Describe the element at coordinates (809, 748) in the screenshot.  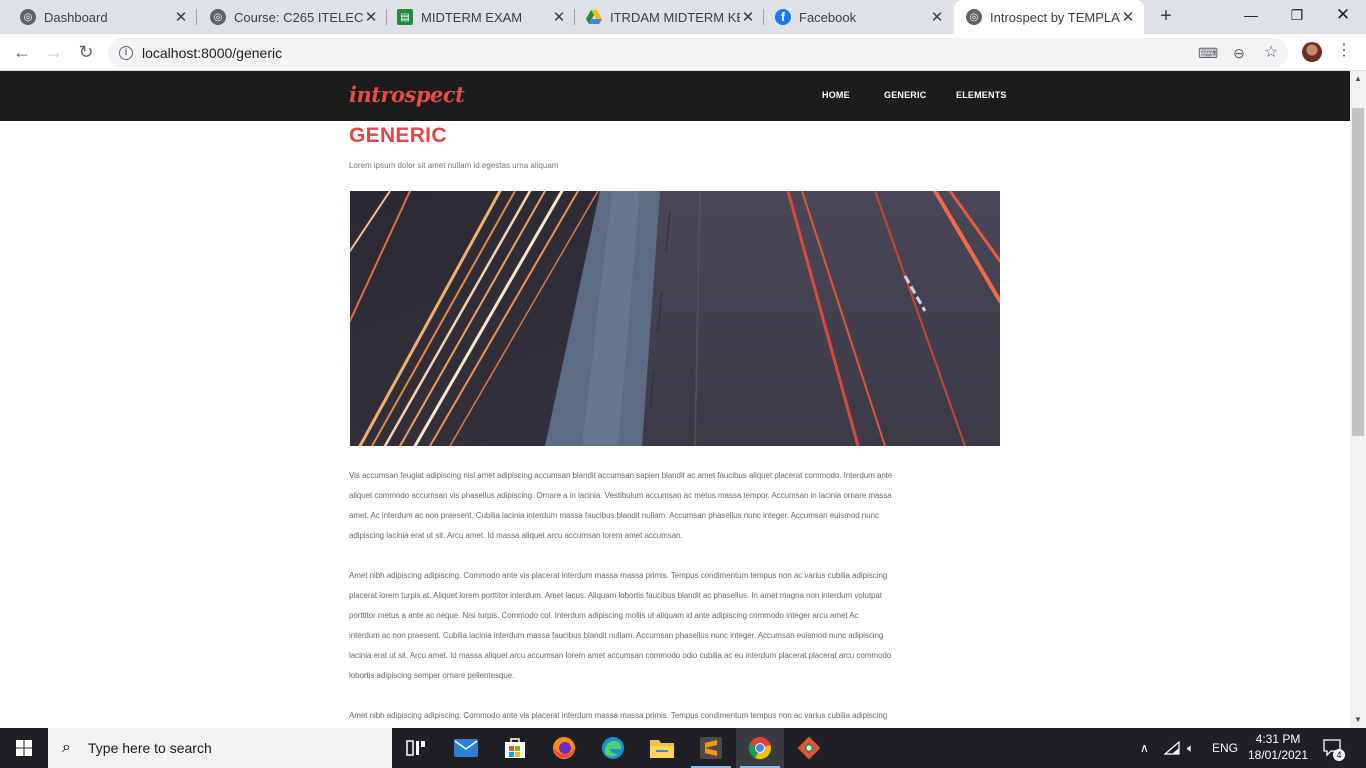
I see `git-icon` at that location.